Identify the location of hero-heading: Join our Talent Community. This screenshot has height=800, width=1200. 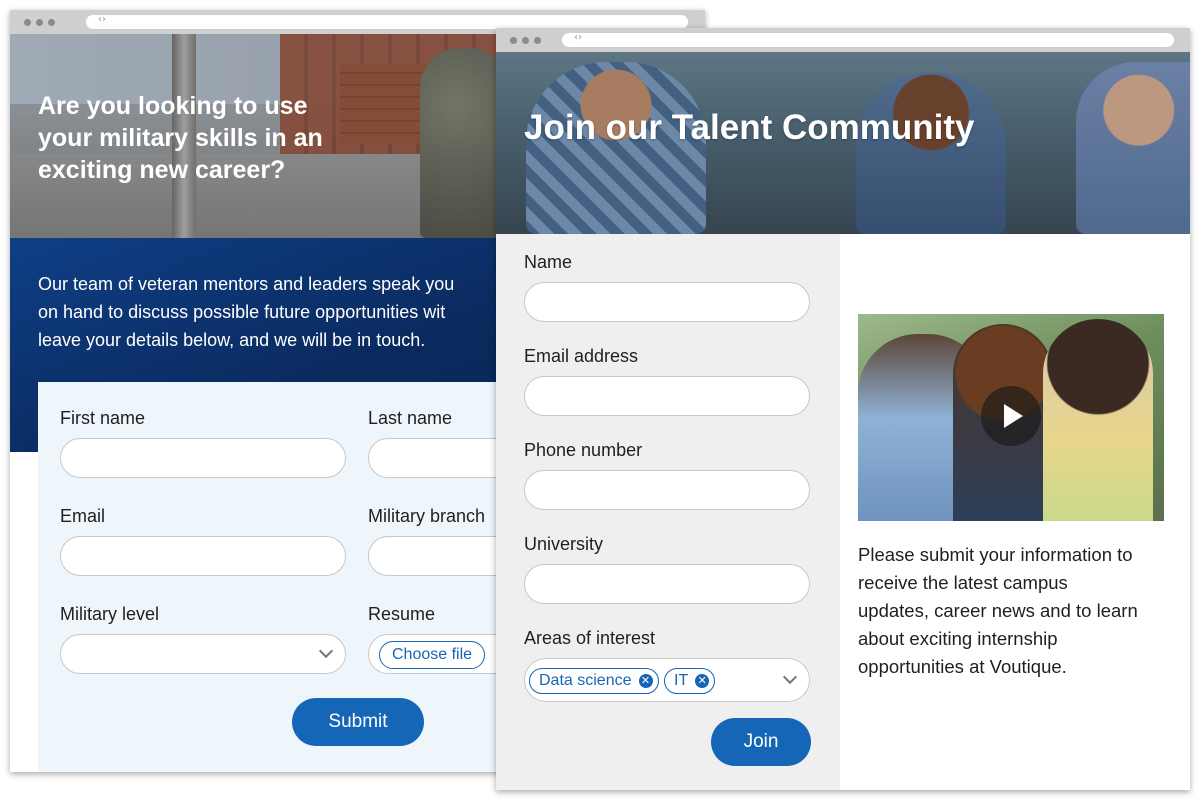
(749, 127).